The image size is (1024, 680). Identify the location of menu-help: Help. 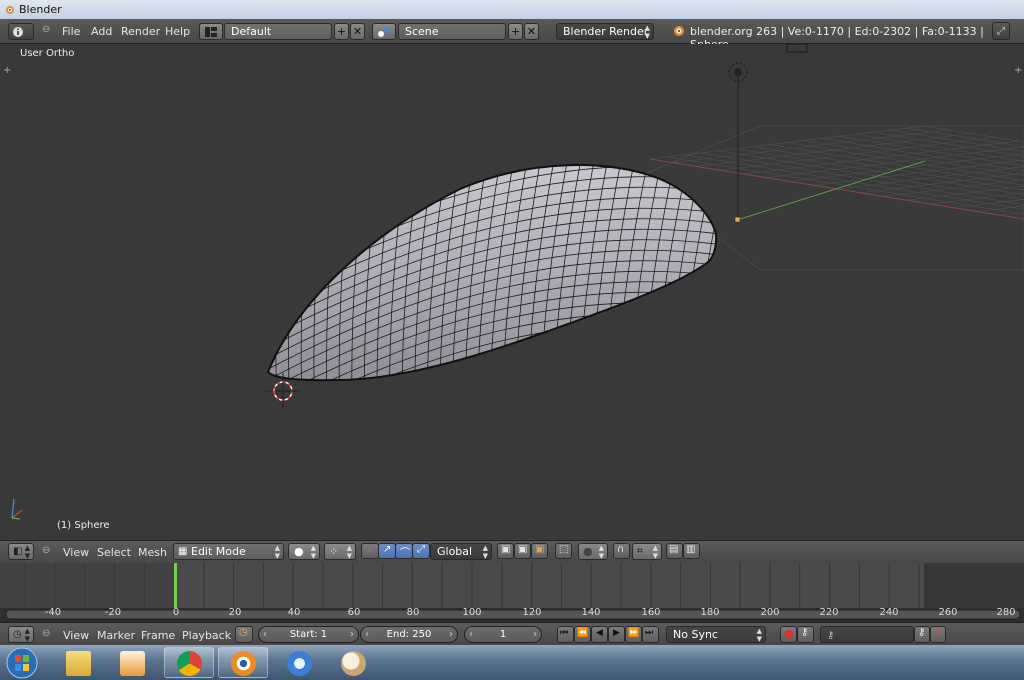
(177, 31).